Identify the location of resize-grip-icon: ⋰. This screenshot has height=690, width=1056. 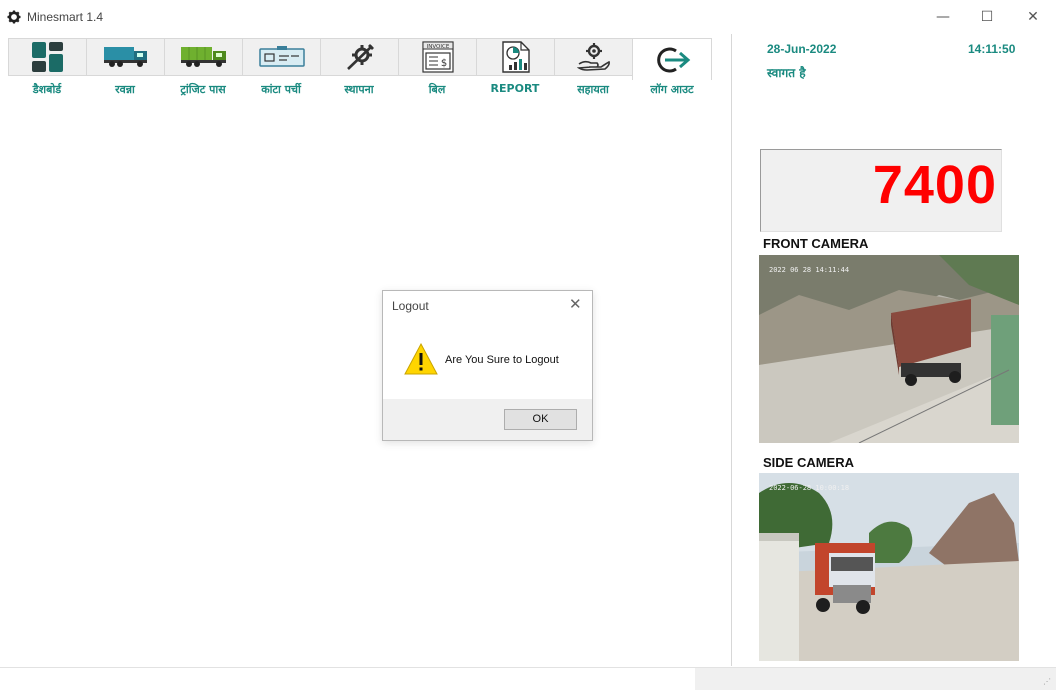
(1047, 681).